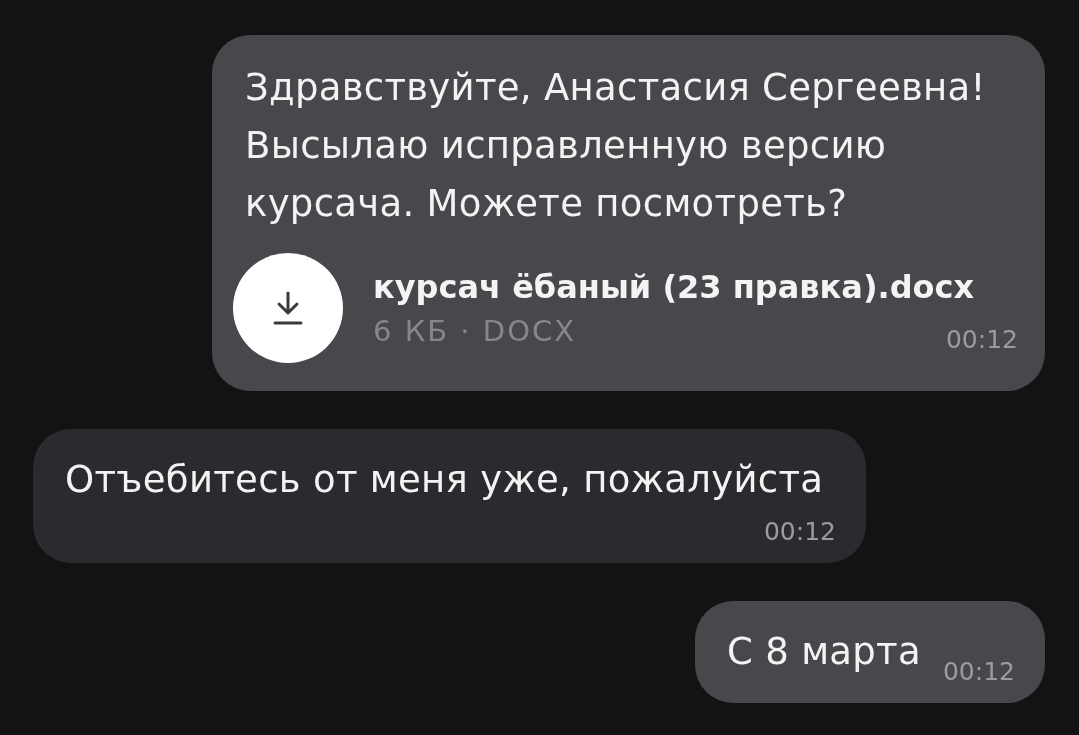 The width and height of the screenshot is (1079, 735). Describe the element at coordinates (288, 308) in the screenshot. I see `download-icon` at that location.